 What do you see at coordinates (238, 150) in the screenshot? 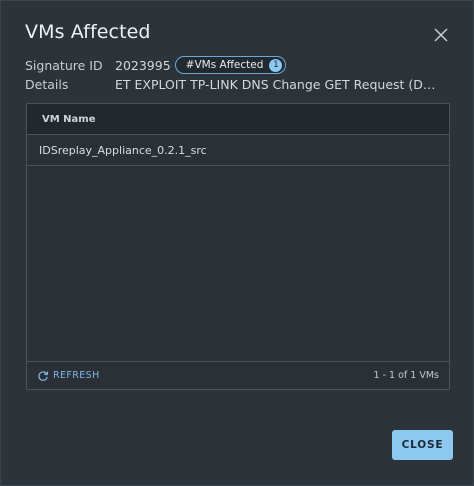
I see `table-row: IDSreplay_Appliance_0.2.1_src` at bounding box center [238, 150].